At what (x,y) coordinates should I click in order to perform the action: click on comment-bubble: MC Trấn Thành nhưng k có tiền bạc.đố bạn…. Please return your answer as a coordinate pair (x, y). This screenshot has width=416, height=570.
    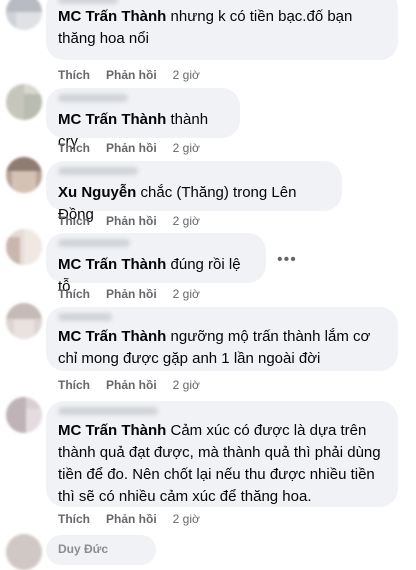
    Looking at the image, I should click on (222, 30).